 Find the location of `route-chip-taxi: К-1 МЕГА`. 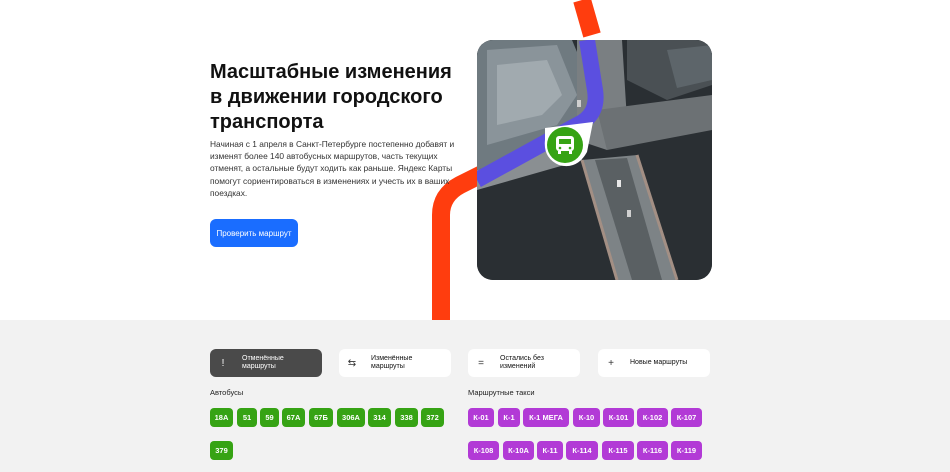

route-chip-taxi: К-1 МЕГА is located at coordinates (546, 417).